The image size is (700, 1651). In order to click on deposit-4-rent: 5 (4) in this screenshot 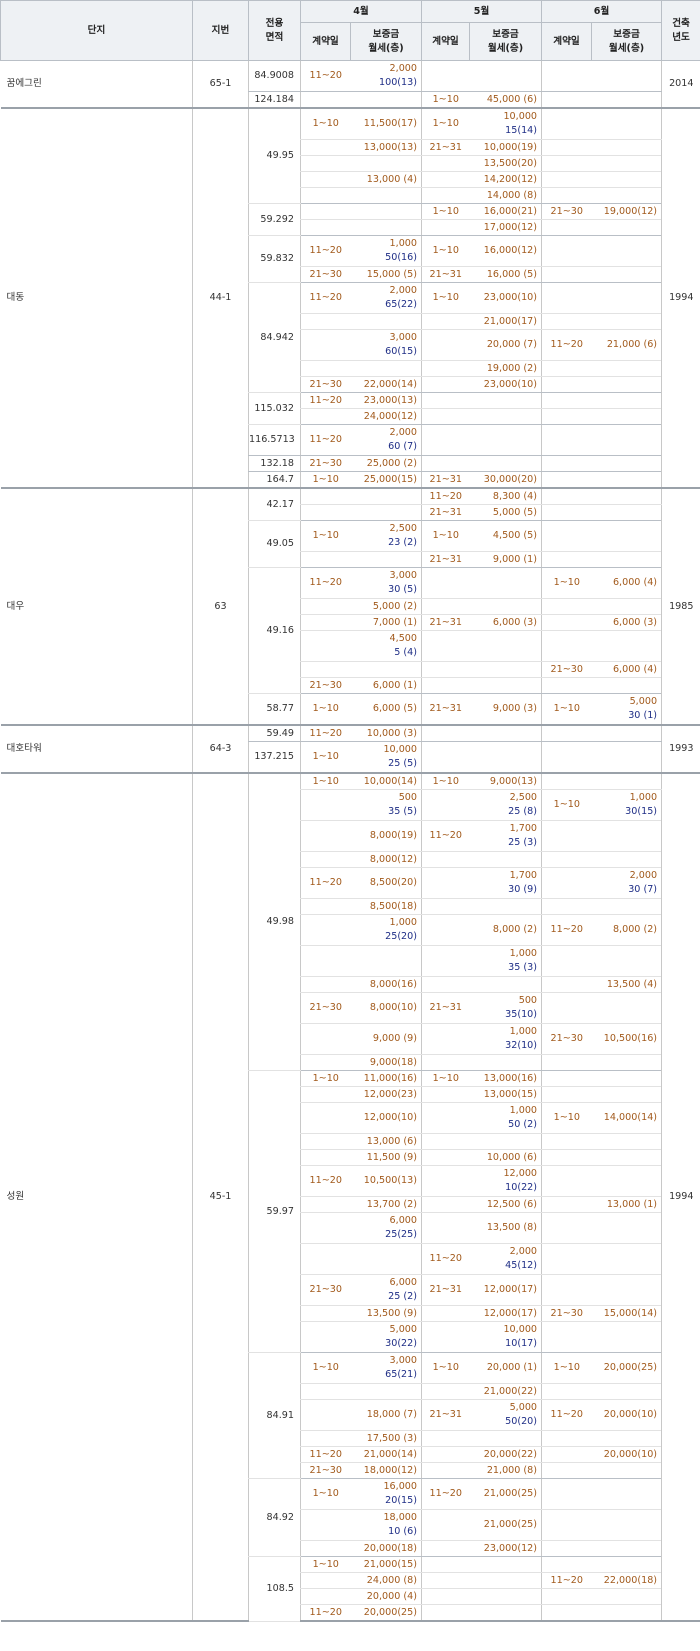, I will do `click(406, 652)`.